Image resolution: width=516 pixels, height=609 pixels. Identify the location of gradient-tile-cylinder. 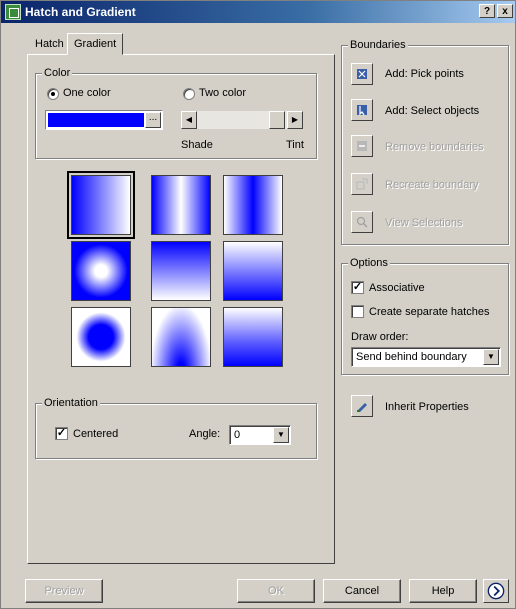
(181, 205).